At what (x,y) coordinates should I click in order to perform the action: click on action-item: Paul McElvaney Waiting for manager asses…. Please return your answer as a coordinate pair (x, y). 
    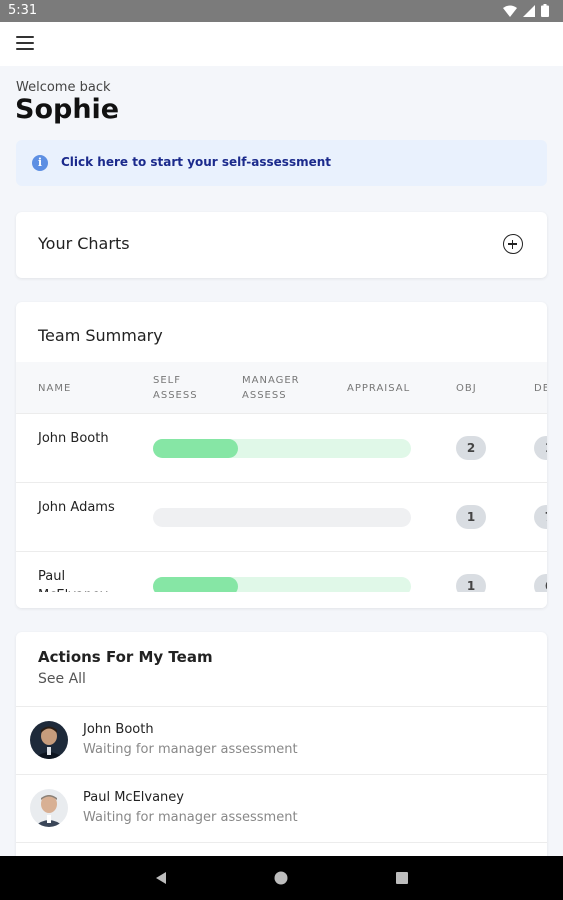
    Looking at the image, I should click on (281, 808).